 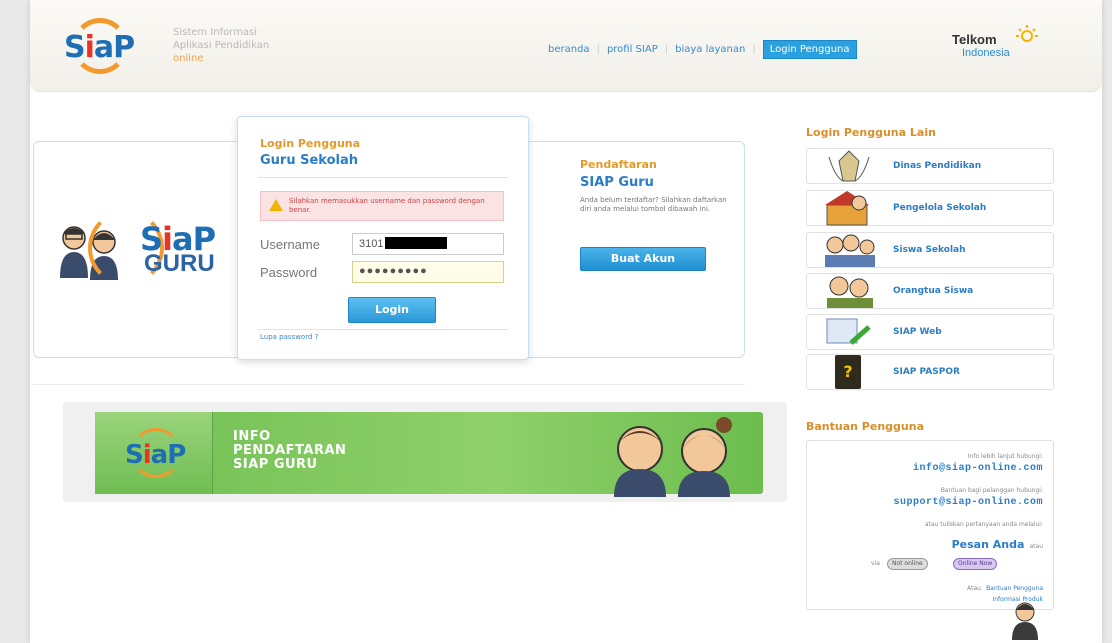 I want to click on registration-title: SIAP Guru, so click(x=617, y=182).